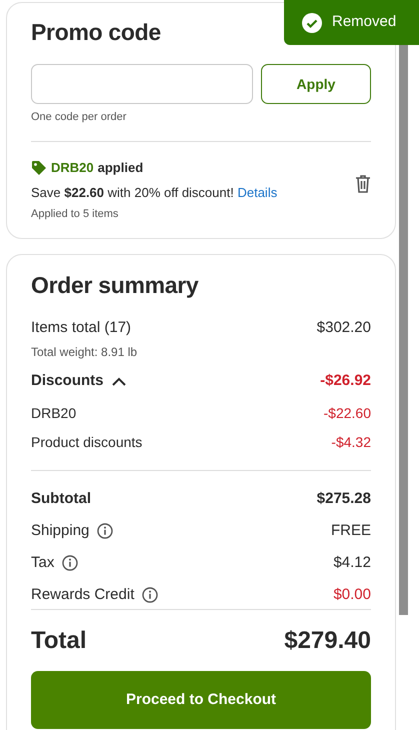 The height and width of the screenshot is (730, 419). Describe the element at coordinates (364, 22) in the screenshot. I see `toast-text: Removed` at that location.